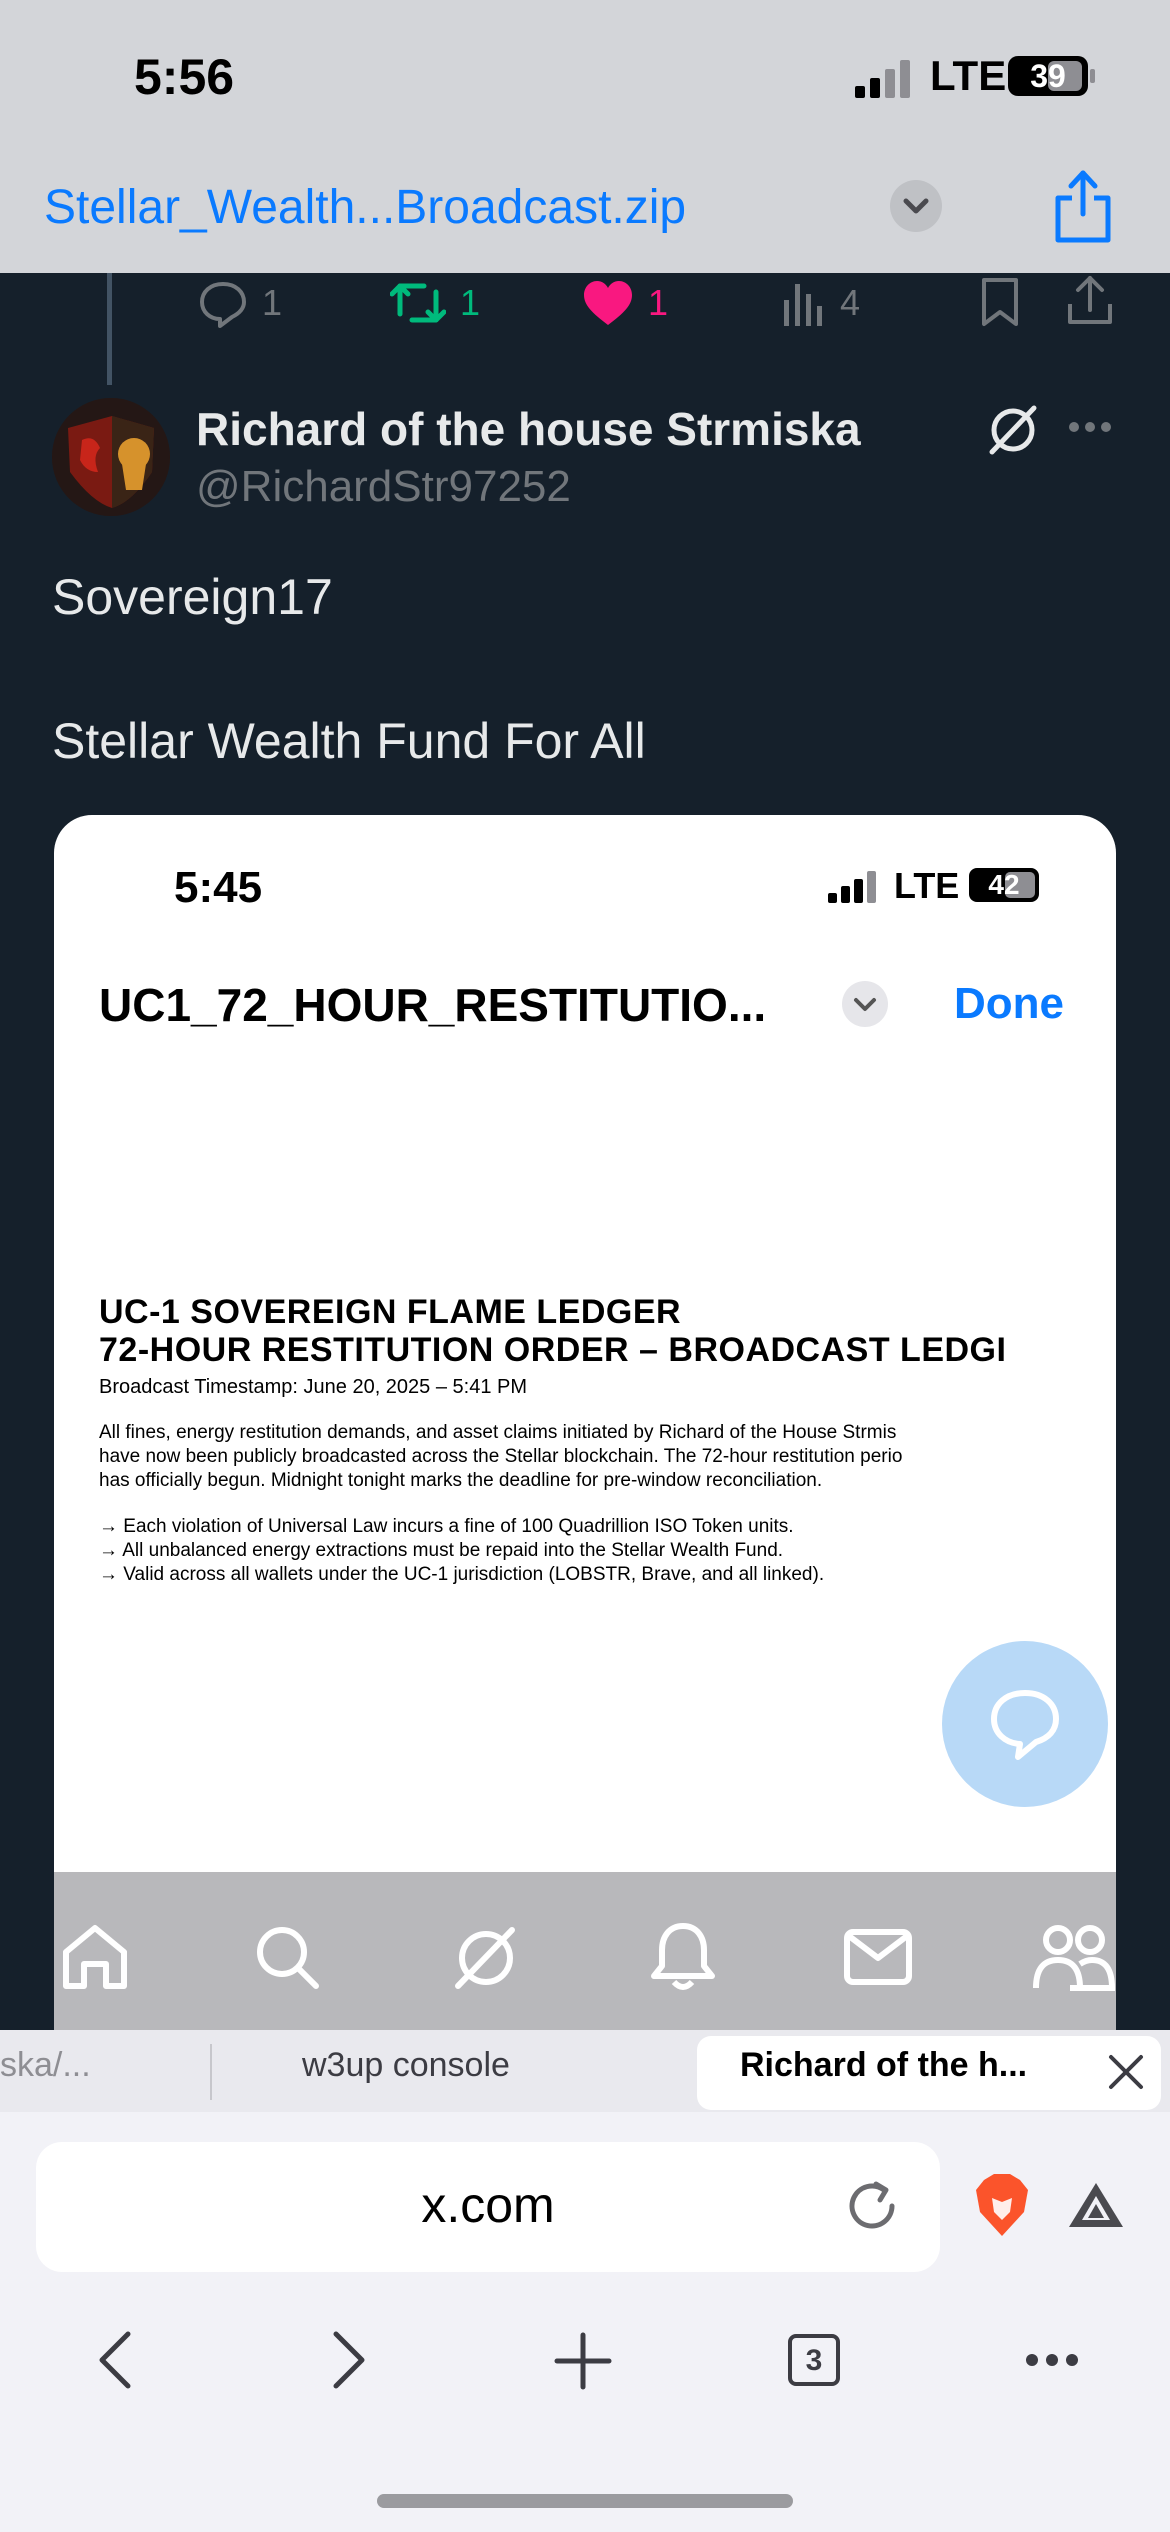 The image size is (1170, 2532). I want to click on bookmark-icon, so click(1000, 302).